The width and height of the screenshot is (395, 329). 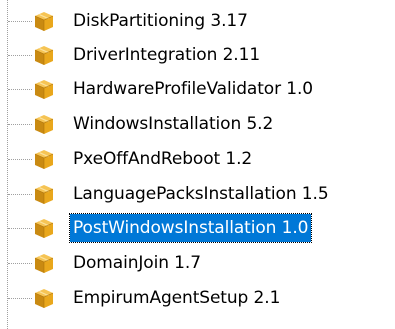 What do you see at coordinates (177, 298) in the screenshot?
I see `tree-item-label: EmpirumAgentSetup 2.1` at bounding box center [177, 298].